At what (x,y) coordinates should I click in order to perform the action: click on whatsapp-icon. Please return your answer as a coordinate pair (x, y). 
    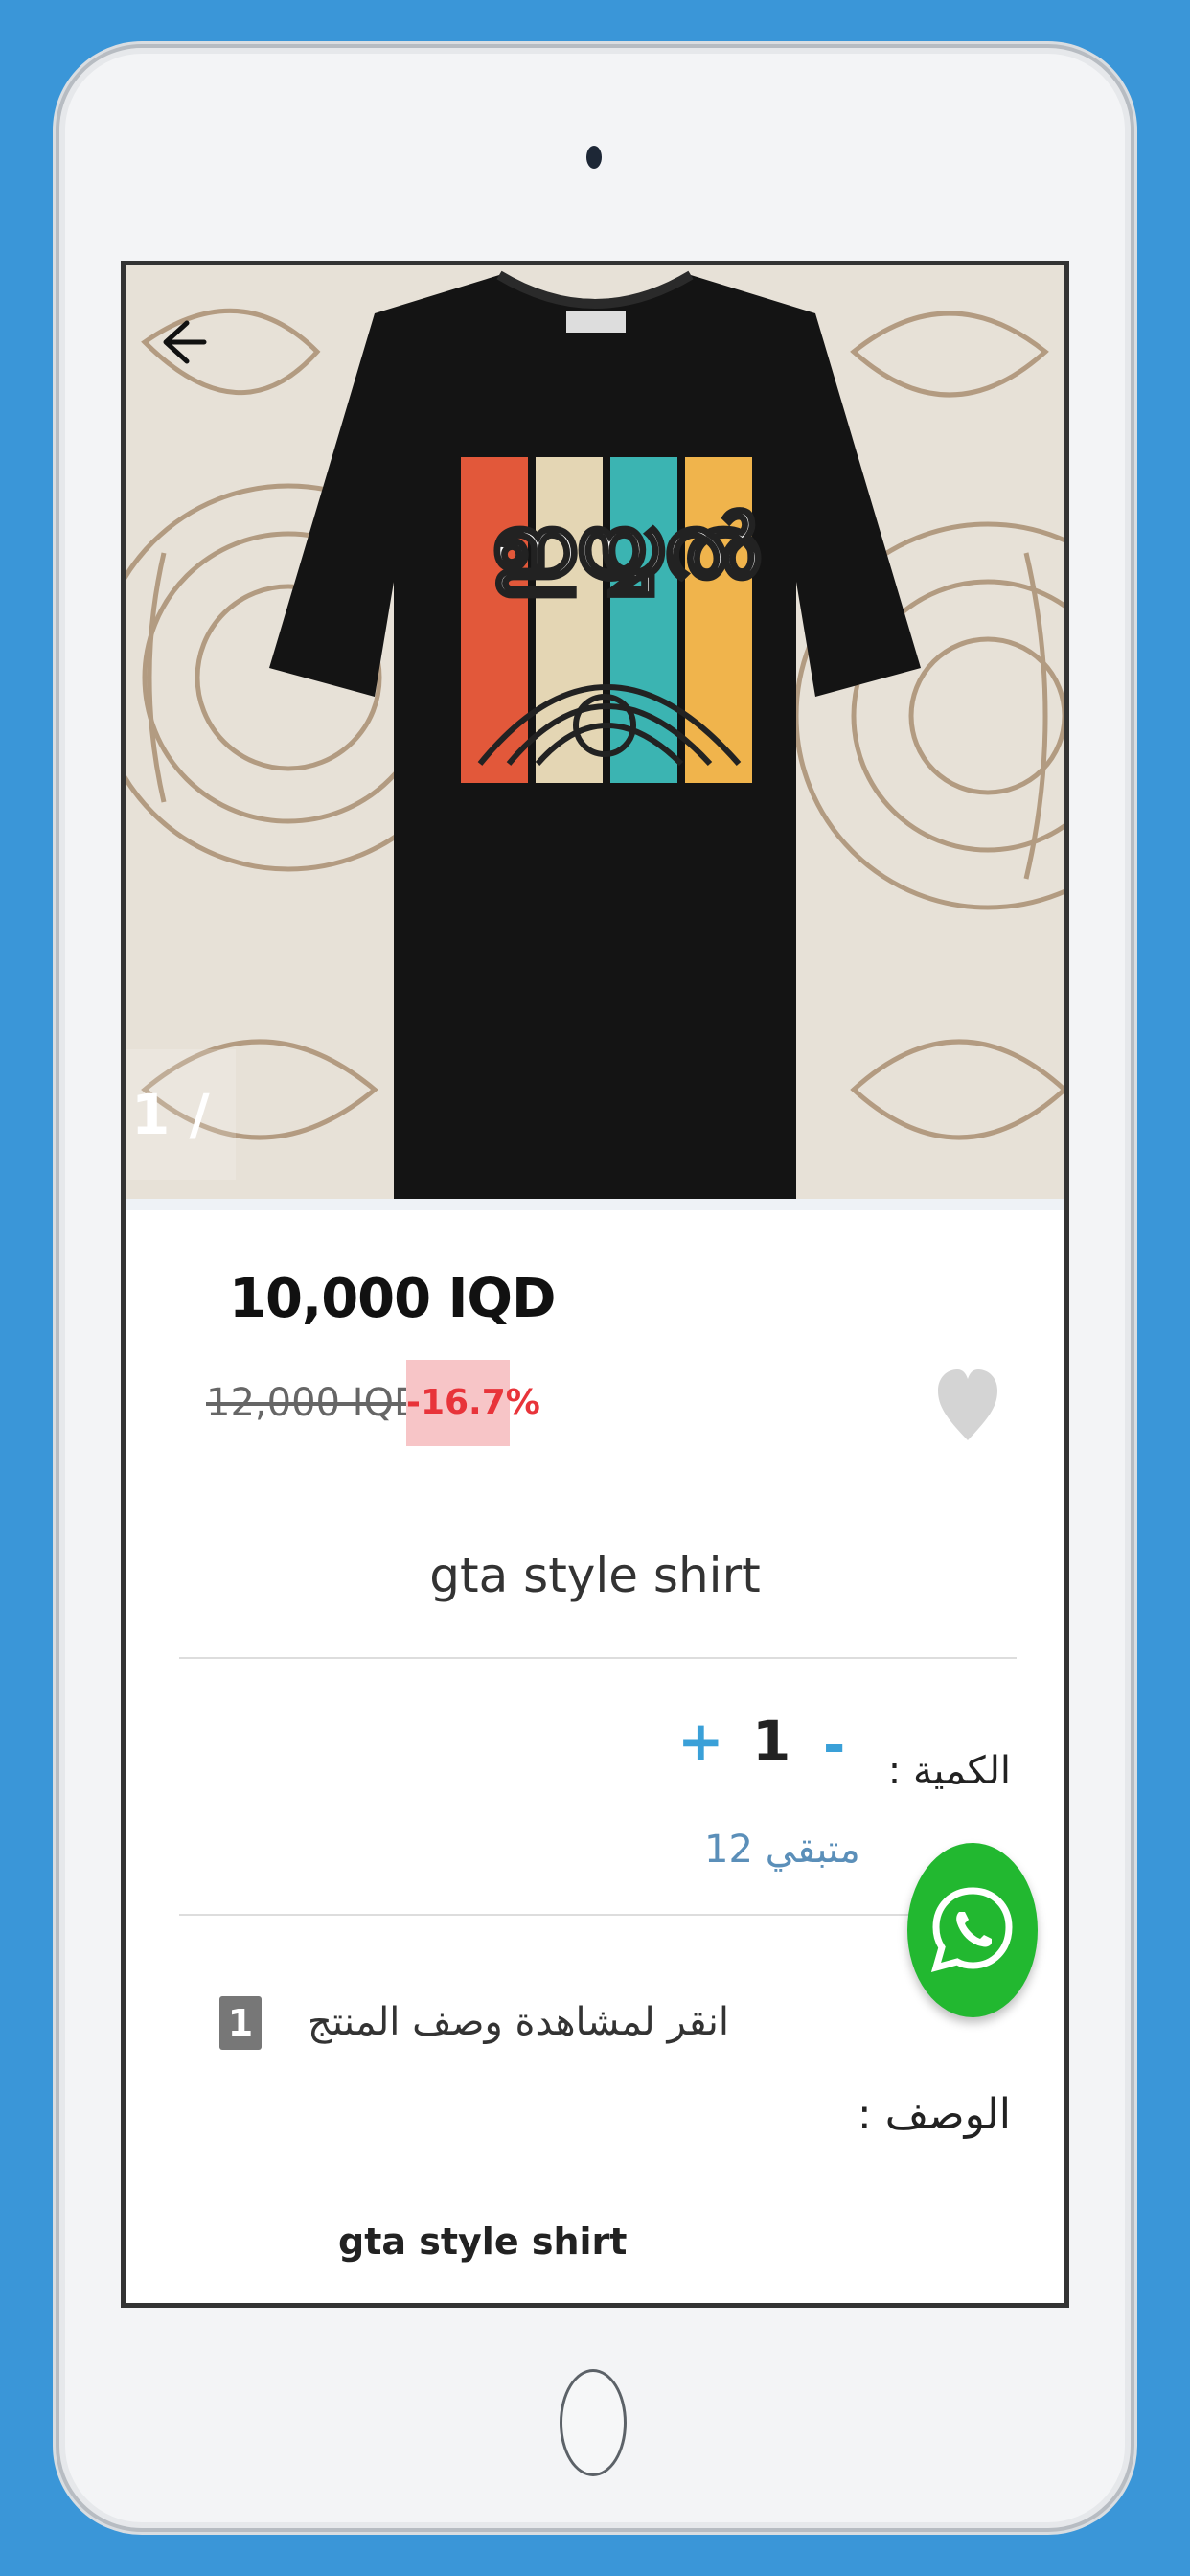
    Looking at the image, I should click on (972, 1930).